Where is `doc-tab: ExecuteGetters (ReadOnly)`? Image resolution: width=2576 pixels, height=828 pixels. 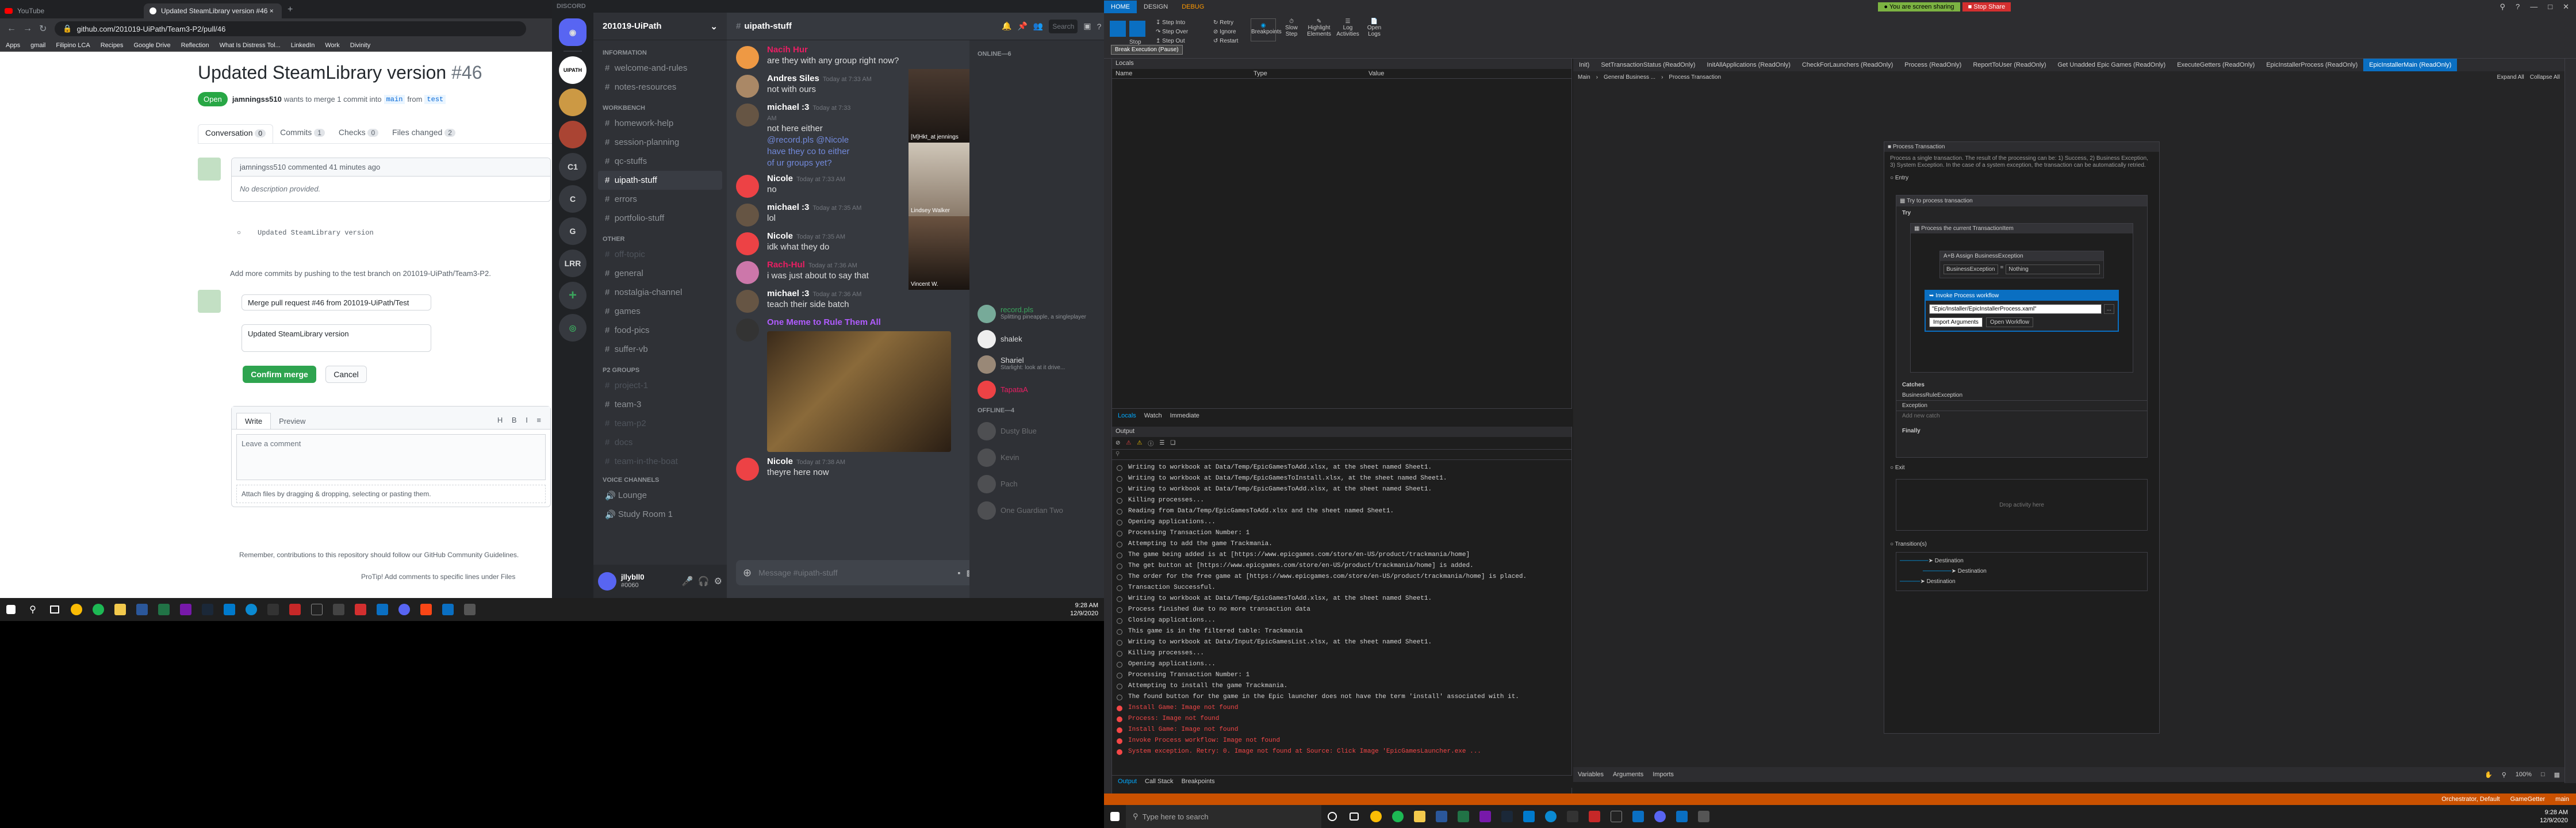 doc-tab: ExecuteGetters (ReadOnly) is located at coordinates (2215, 65).